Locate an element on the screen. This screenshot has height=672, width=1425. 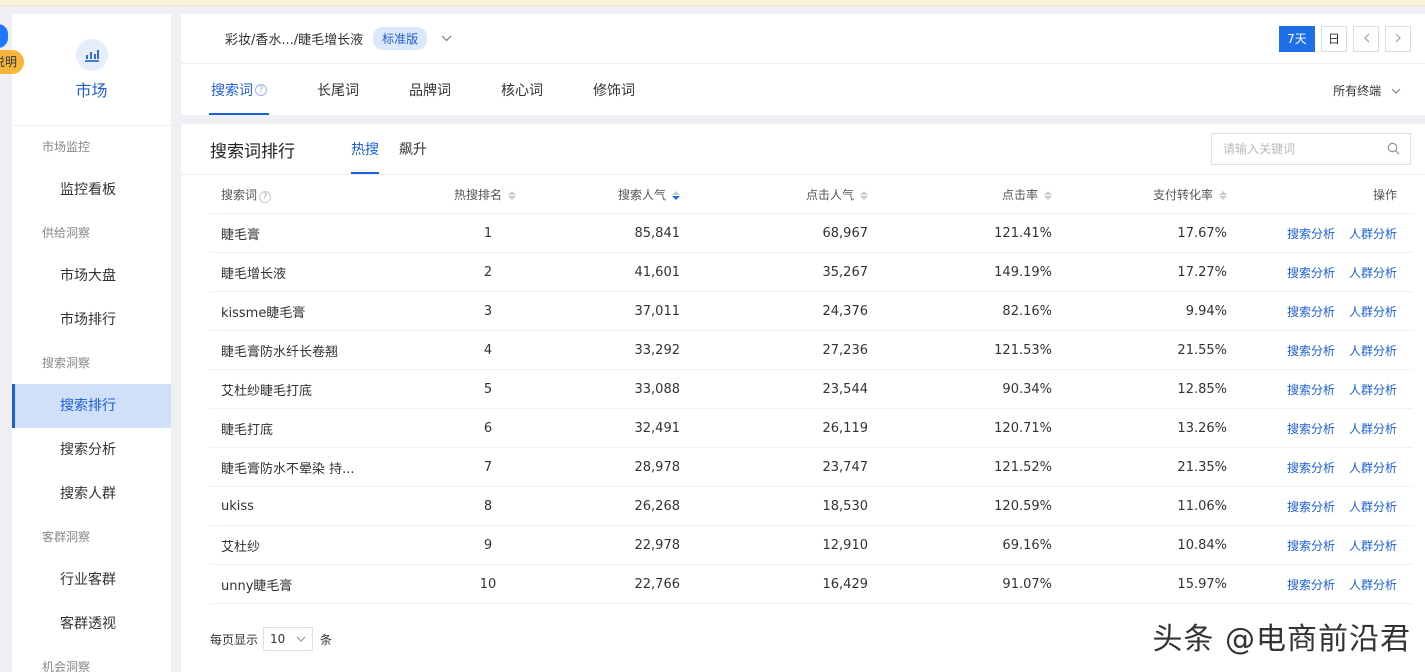
prev-period-button is located at coordinates (1366, 39).